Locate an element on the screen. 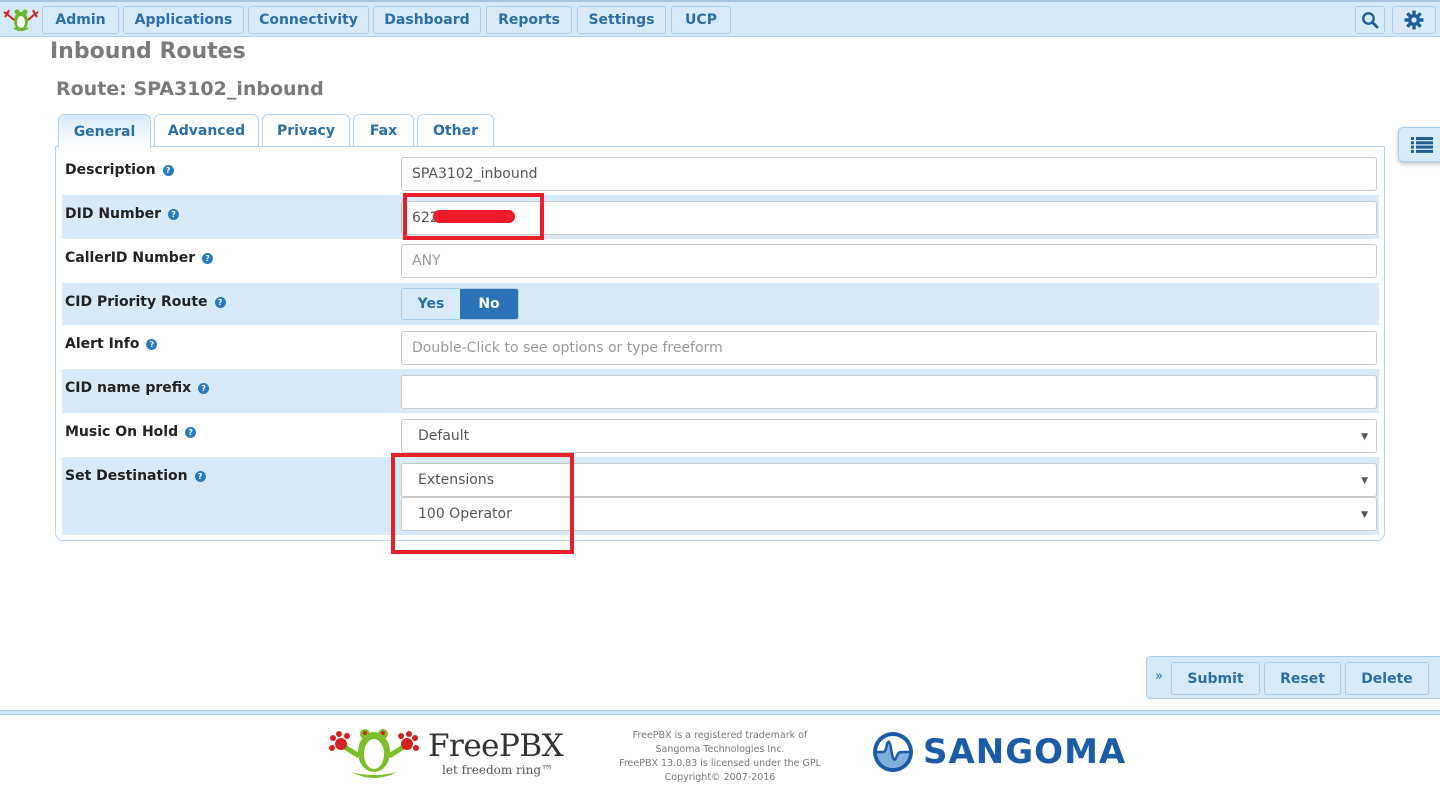 The image size is (1440, 792). settings-button is located at coordinates (1414, 20).